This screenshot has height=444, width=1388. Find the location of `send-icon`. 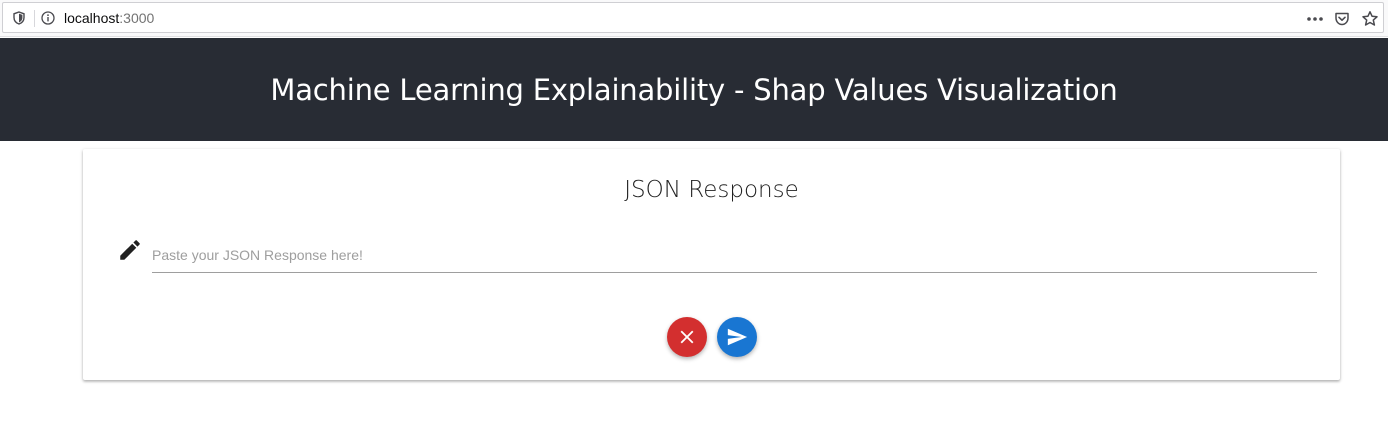

send-icon is located at coordinates (737, 337).